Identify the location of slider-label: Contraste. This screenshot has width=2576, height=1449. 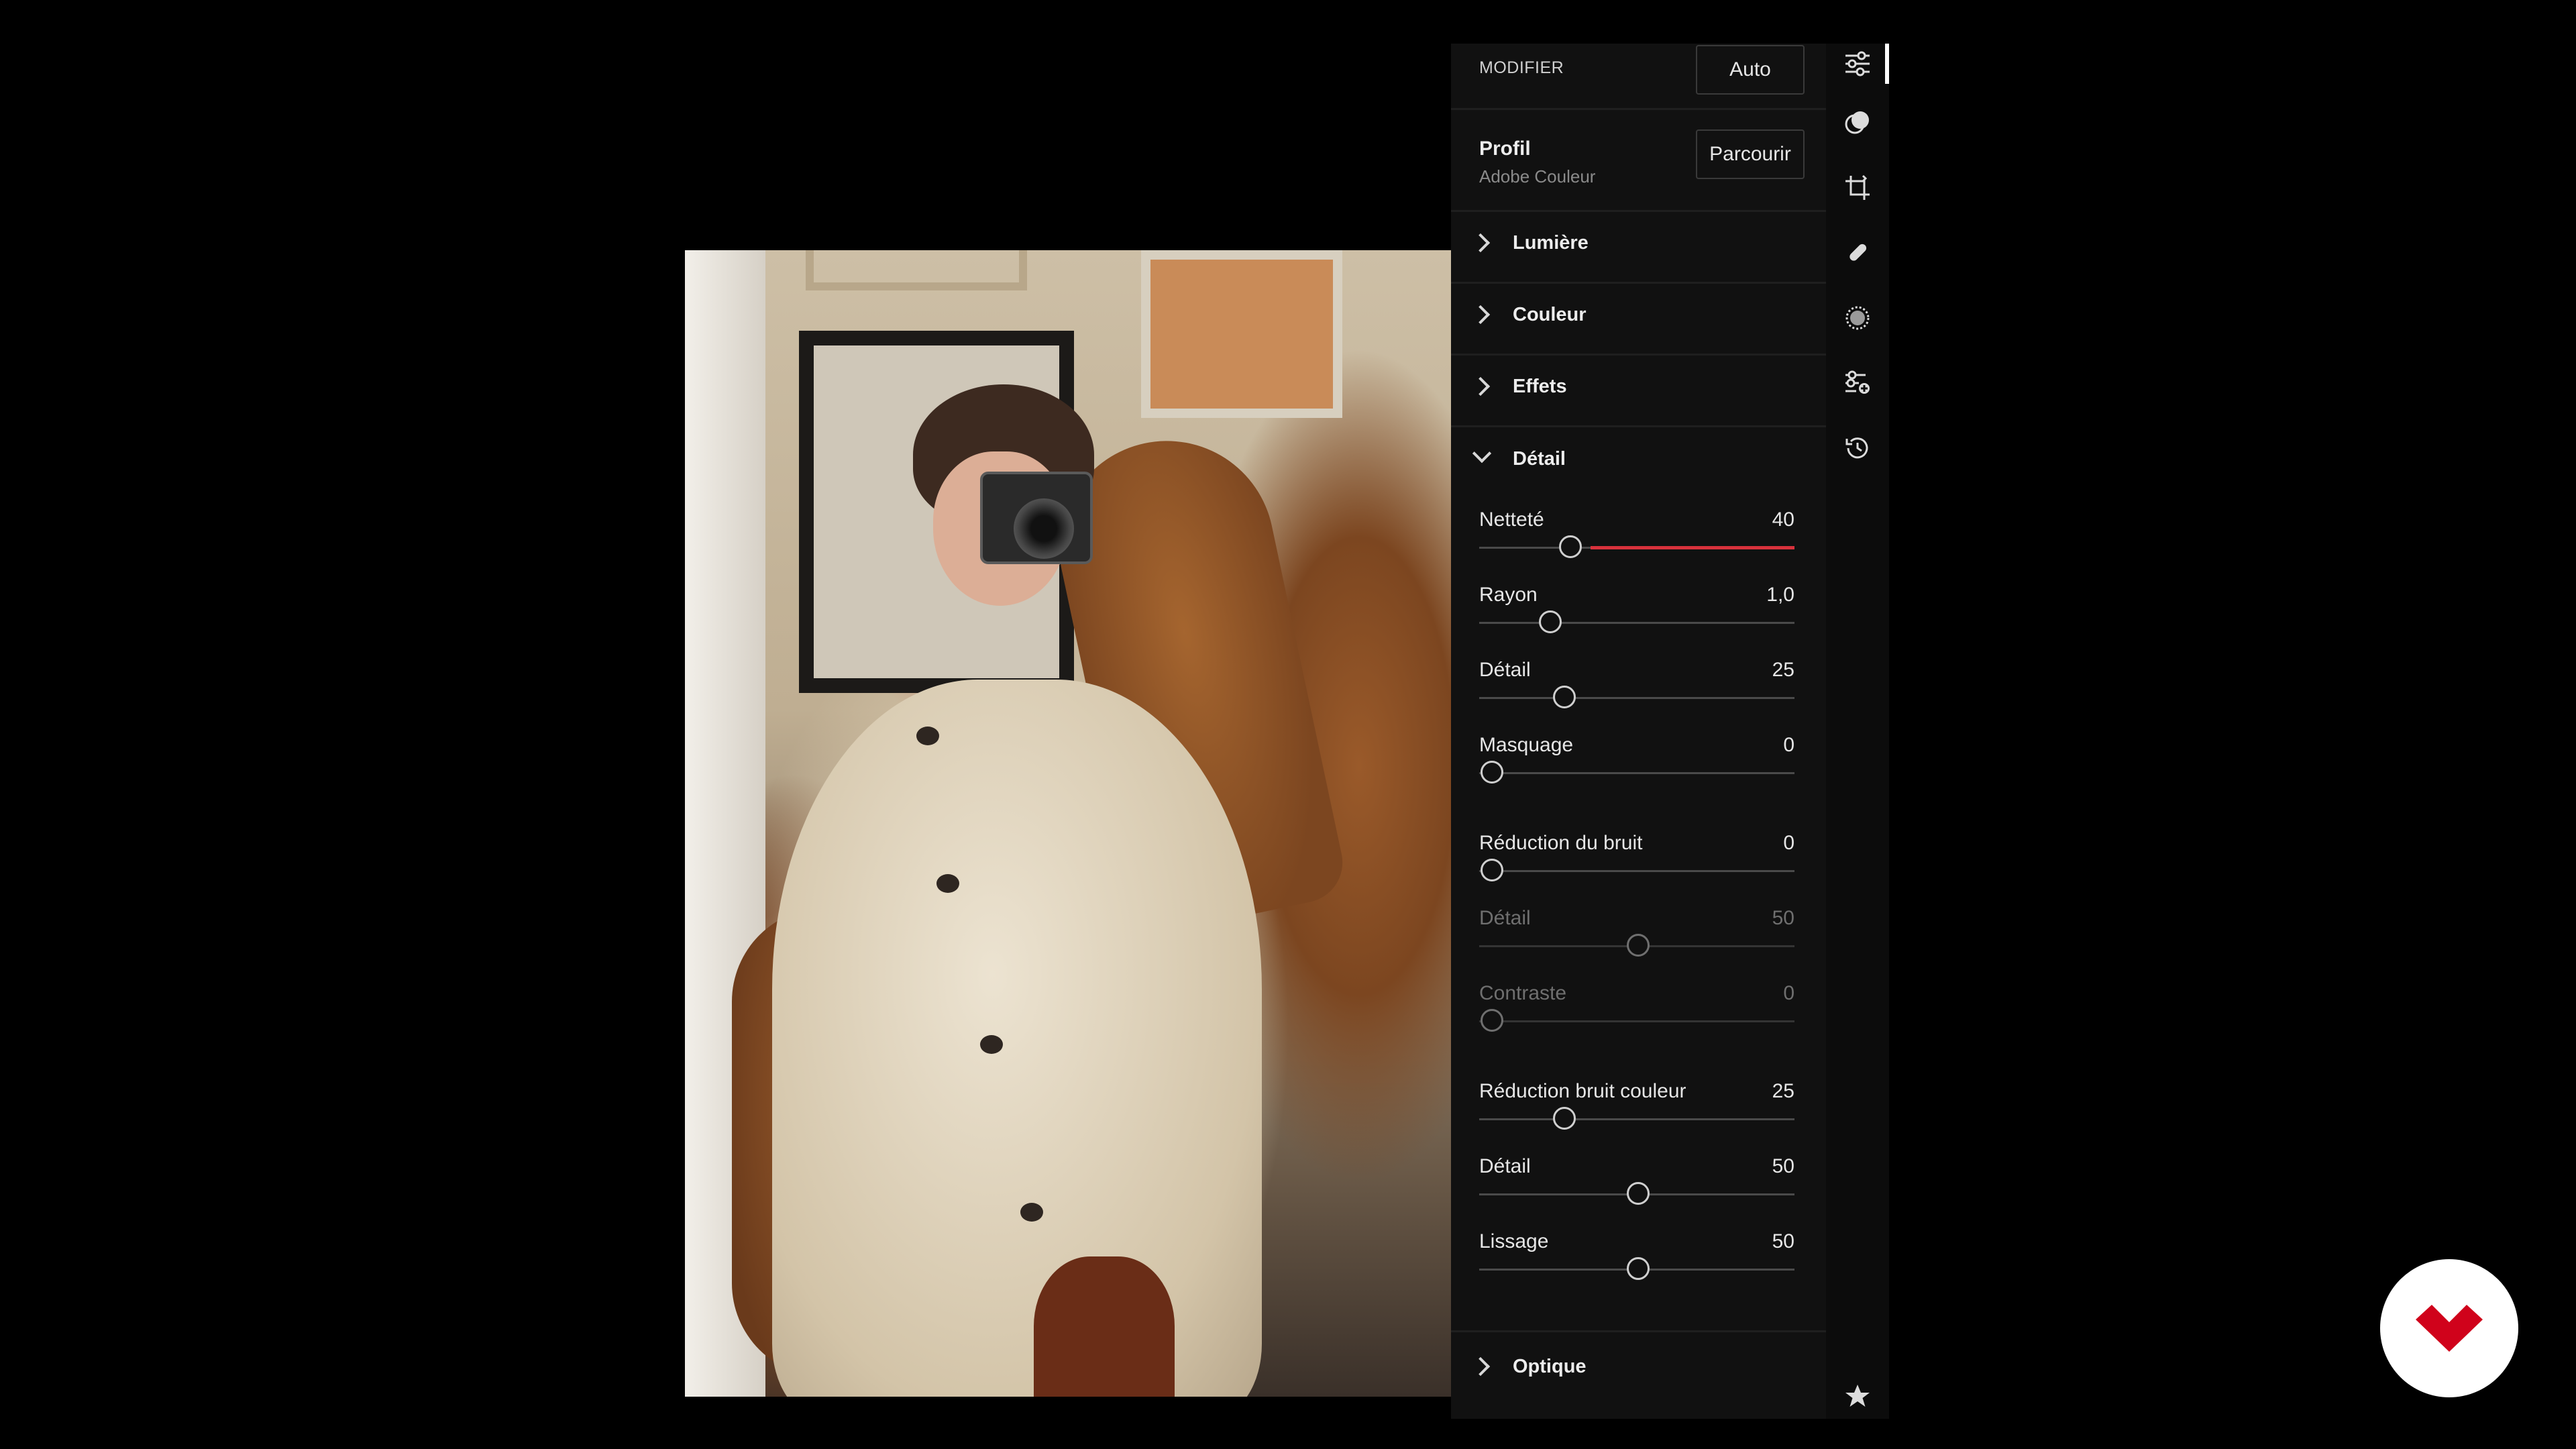
(1523, 993).